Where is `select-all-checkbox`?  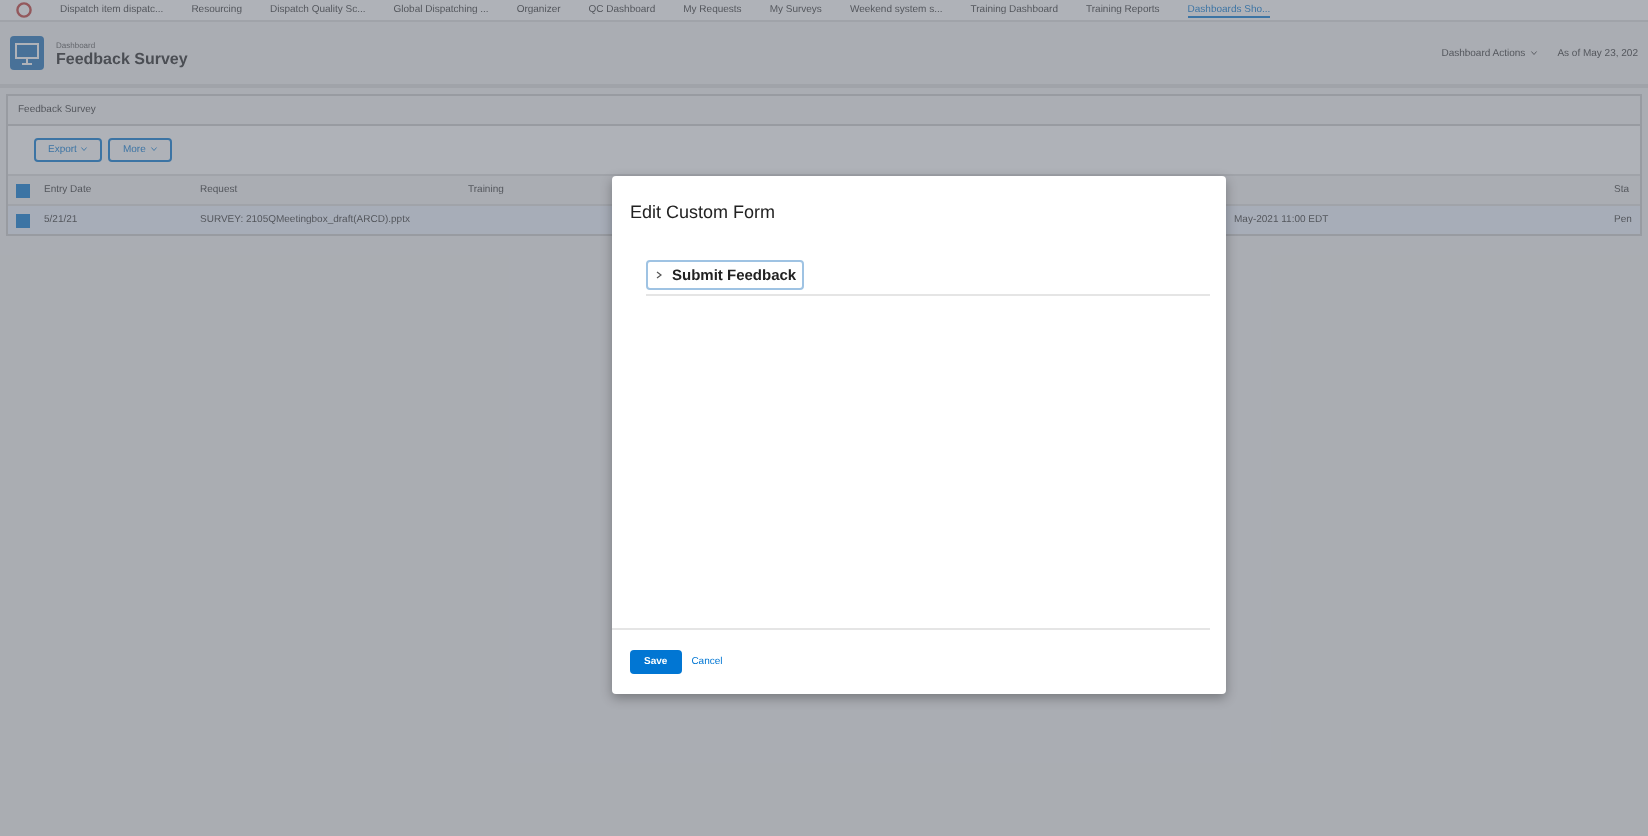
select-all-checkbox is located at coordinates (23, 190).